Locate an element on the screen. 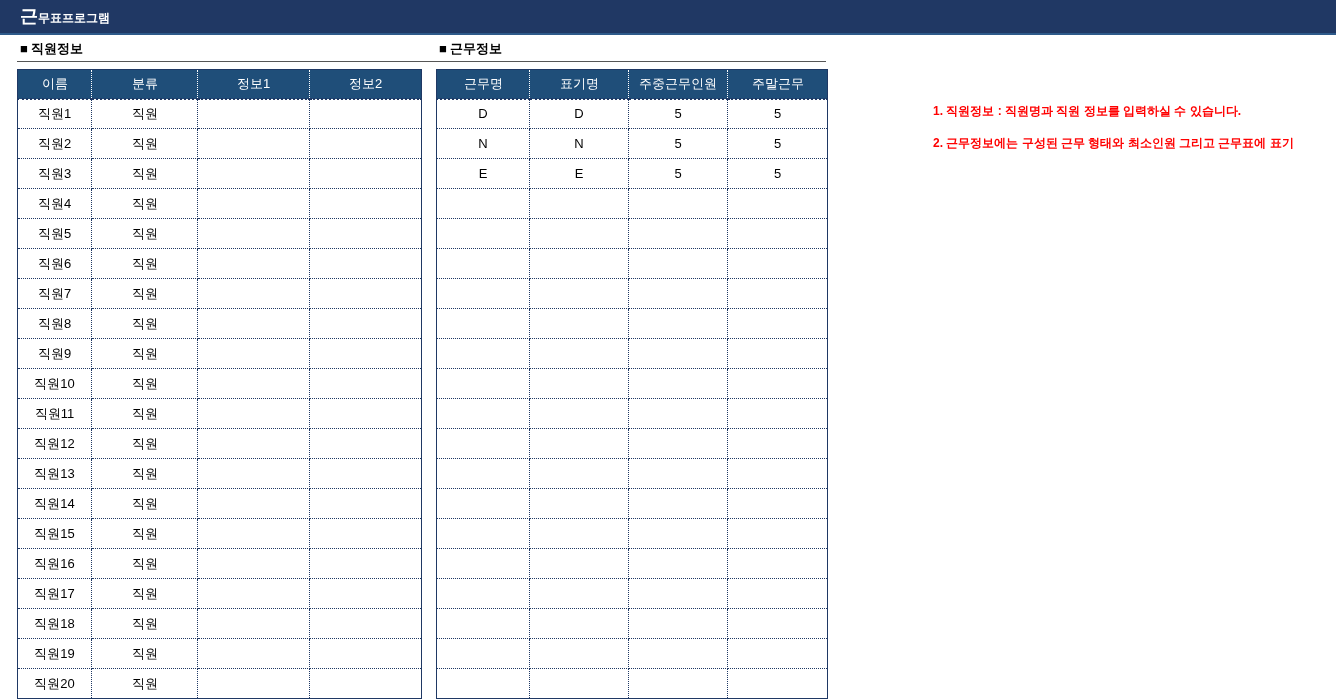 This screenshot has width=1336, height=700. table-cell: 직원13 is located at coordinates (54, 473).